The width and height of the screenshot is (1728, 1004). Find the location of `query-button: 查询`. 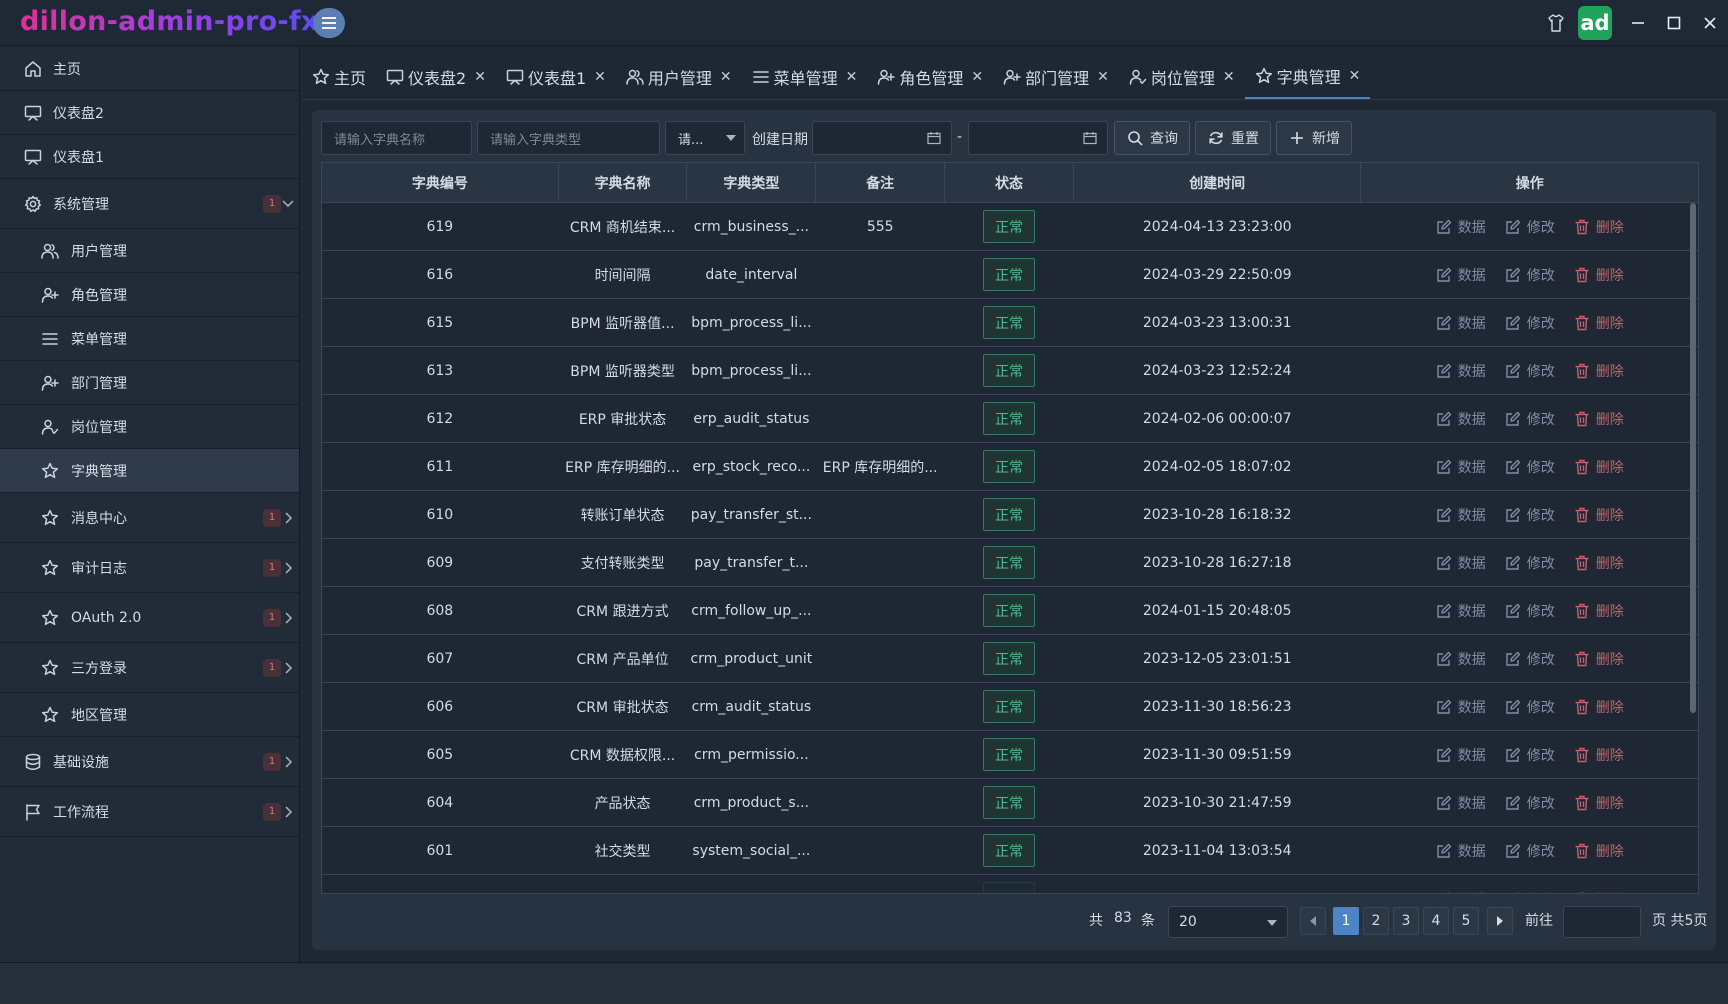

query-button: 查询 is located at coordinates (1152, 138).